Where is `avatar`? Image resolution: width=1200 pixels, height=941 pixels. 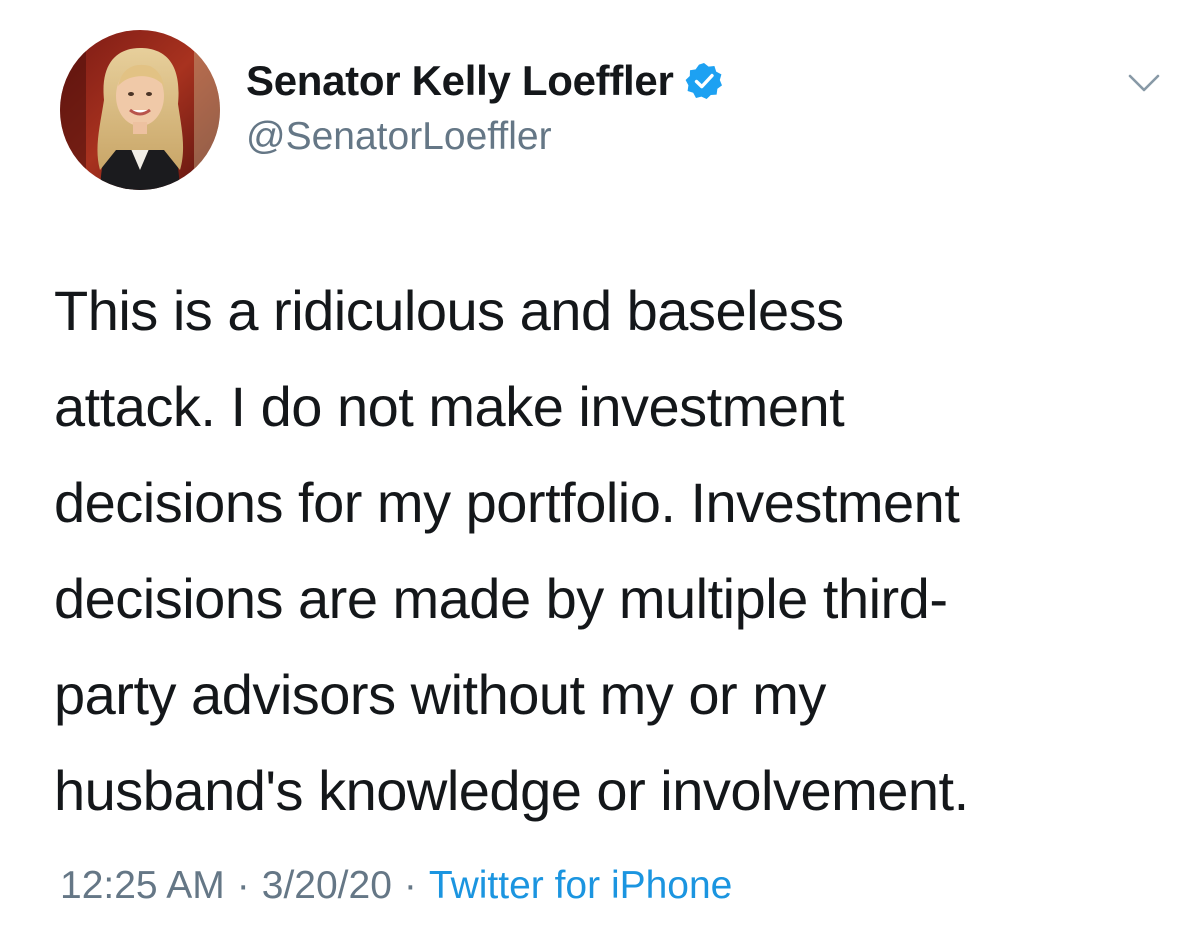 avatar is located at coordinates (140, 110).